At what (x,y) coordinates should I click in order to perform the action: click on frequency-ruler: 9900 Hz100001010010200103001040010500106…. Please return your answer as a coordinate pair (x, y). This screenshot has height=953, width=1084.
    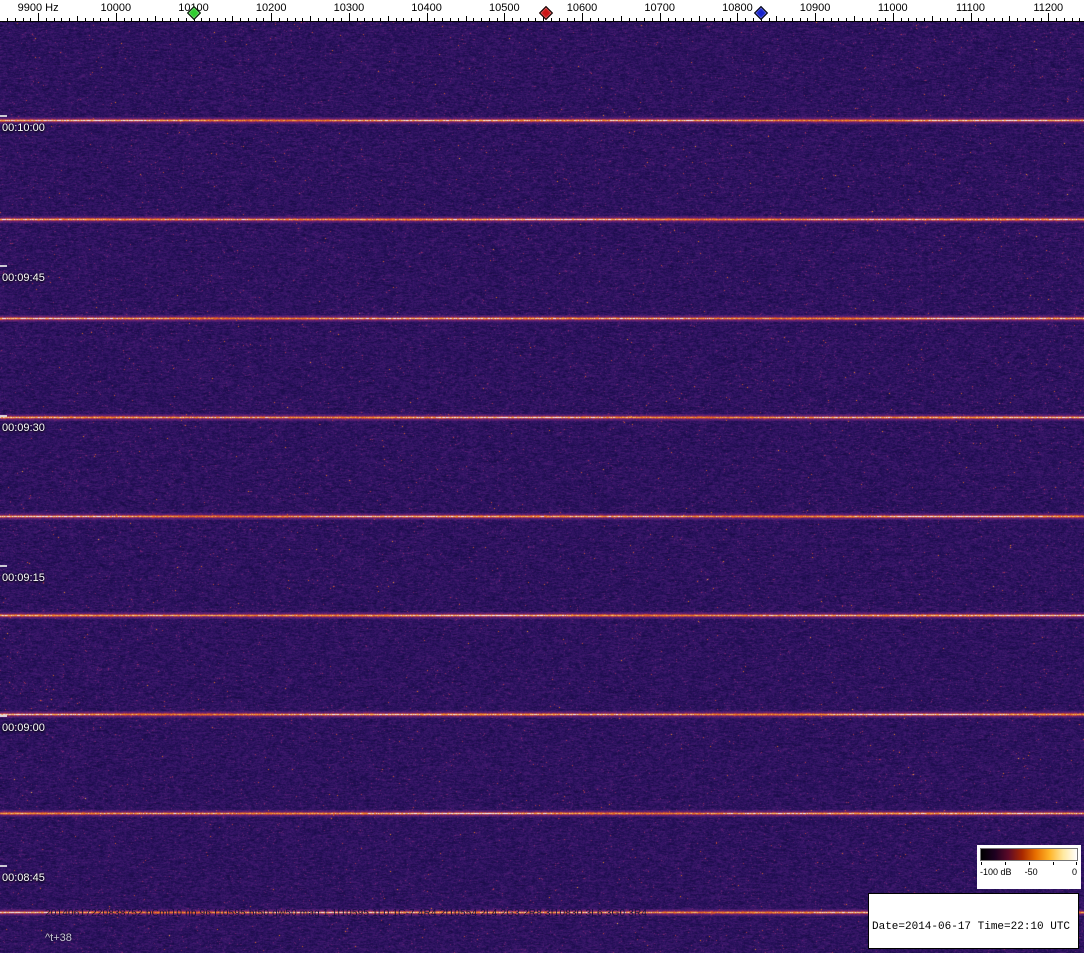
    Looking at the image, I should click on (542, 11).